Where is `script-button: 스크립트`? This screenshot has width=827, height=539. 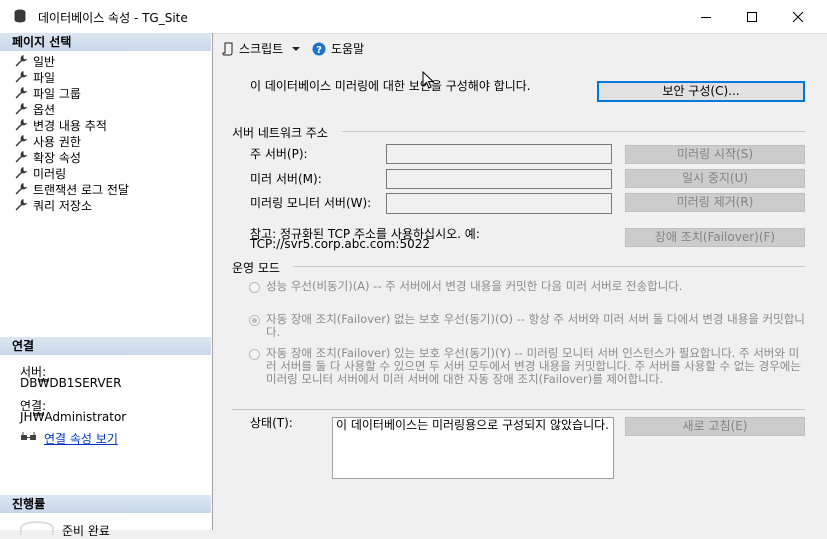
script-button: 스크립트 is located at coordinates (261, 48).